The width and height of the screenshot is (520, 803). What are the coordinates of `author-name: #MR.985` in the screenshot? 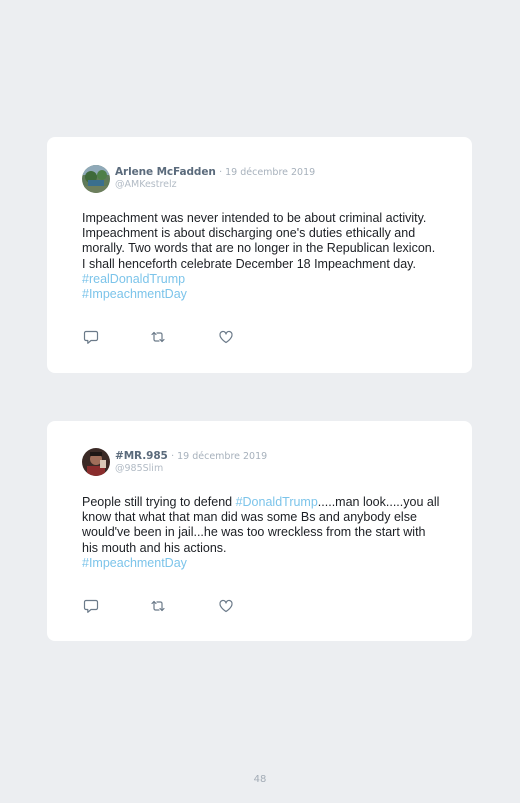 It's located at (141, 456).